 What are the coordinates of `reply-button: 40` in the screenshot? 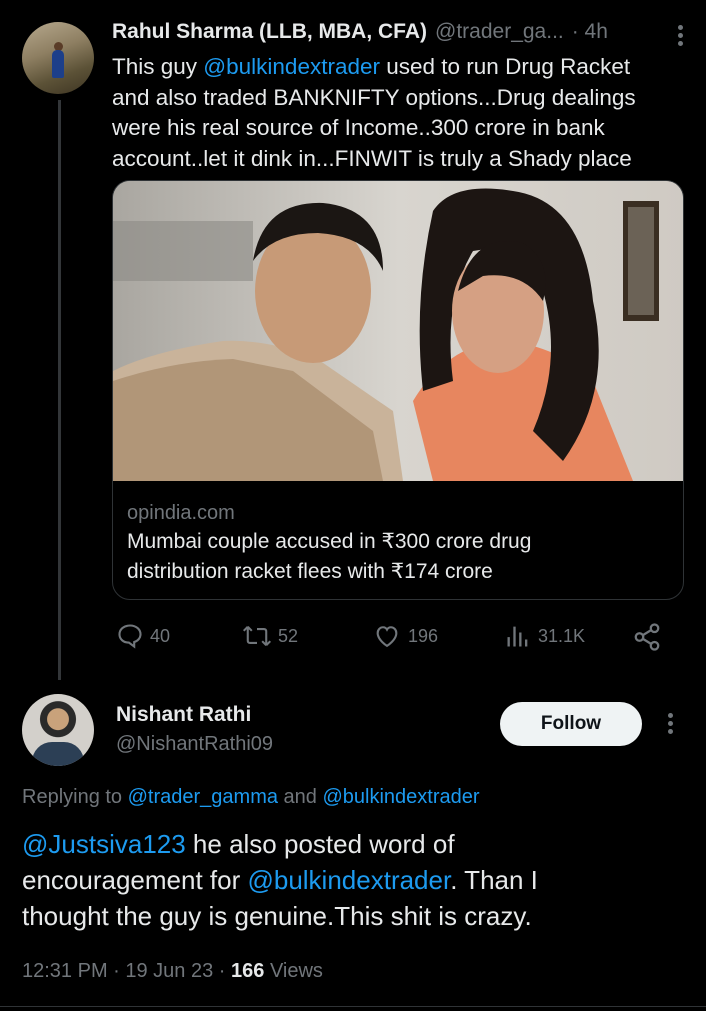 It's located at (143, 636).